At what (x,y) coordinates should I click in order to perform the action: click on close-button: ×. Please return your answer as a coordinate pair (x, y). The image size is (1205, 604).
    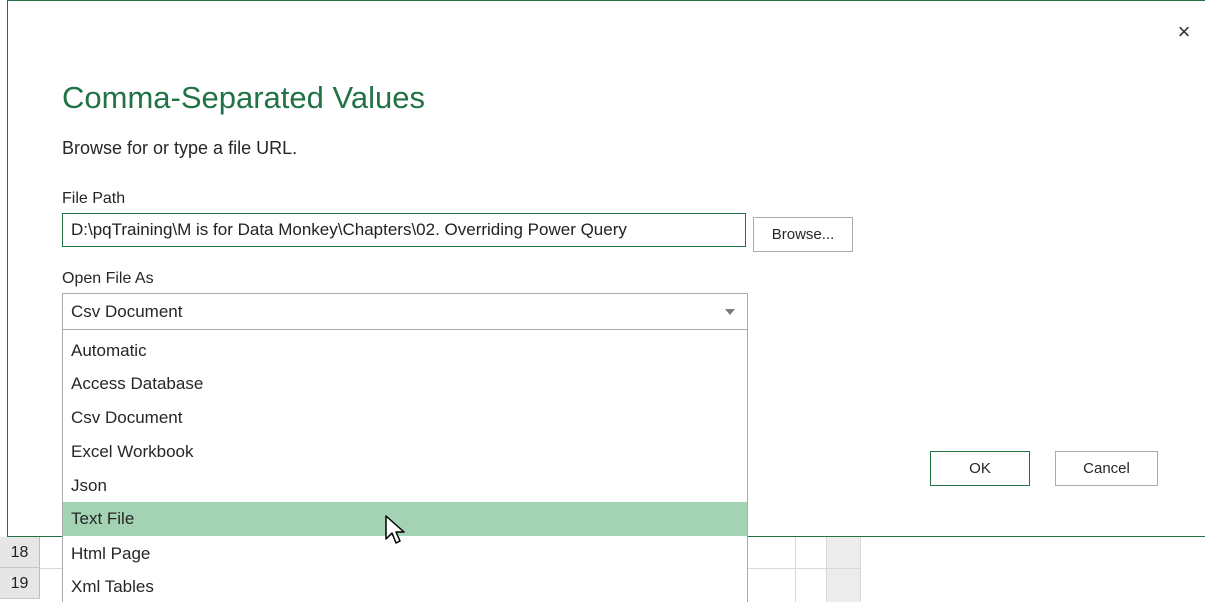
    Looking at the image, I should click on (1184, 32).